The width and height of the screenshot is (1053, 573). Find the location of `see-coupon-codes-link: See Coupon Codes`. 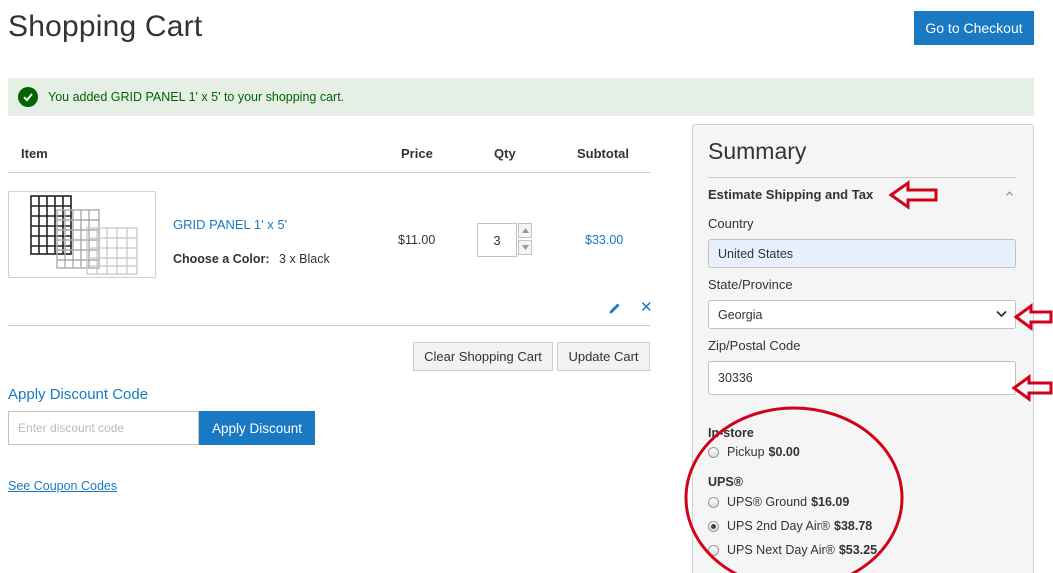

see-coupon-codes-link: See Coupon Codes is located at coordinates (62, 486).